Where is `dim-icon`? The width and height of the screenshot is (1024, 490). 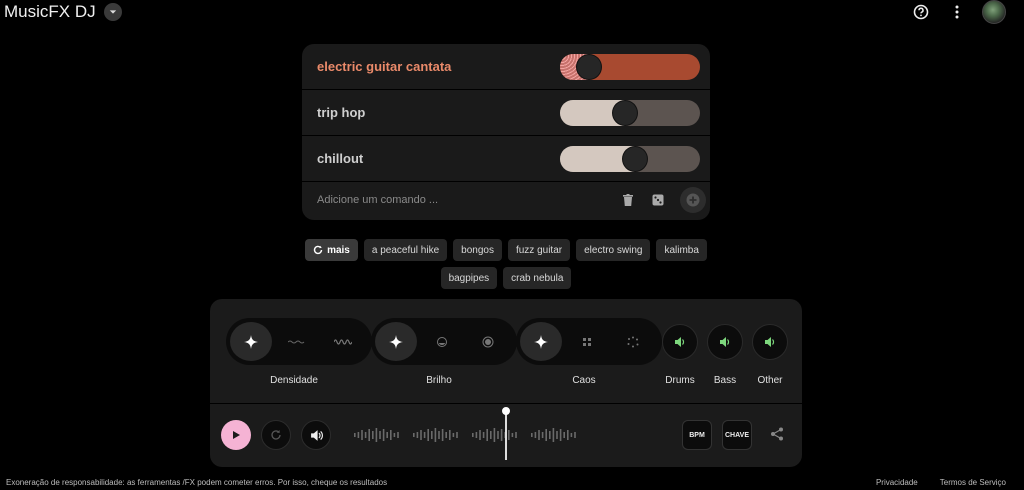 dim-icon is located at coordinates (442, 341).